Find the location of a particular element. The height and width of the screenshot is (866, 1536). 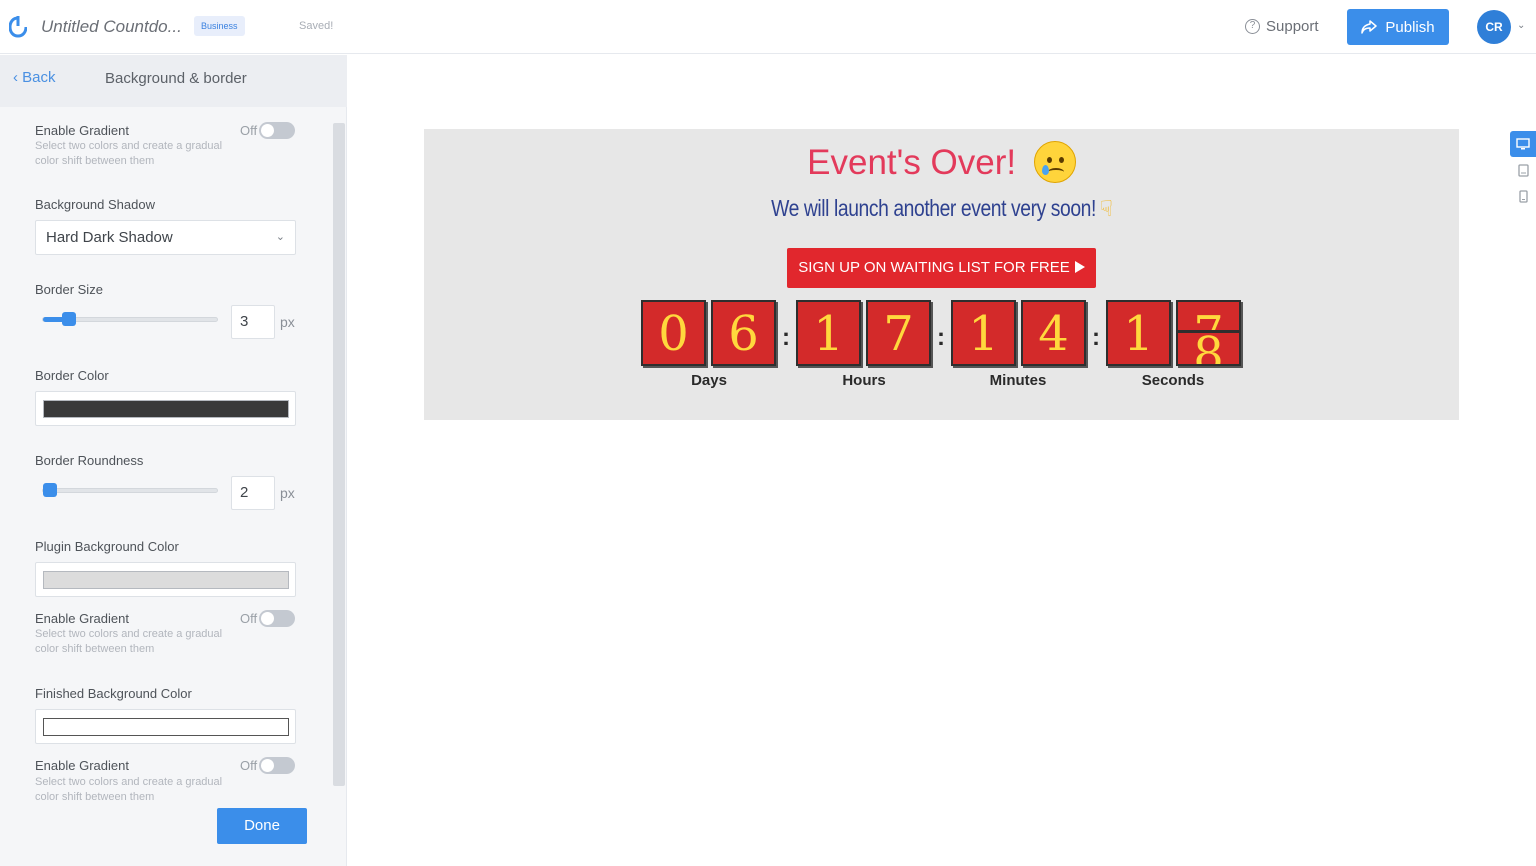

flip-bottom-digit: 8 is located at coordinates (1208, 348).